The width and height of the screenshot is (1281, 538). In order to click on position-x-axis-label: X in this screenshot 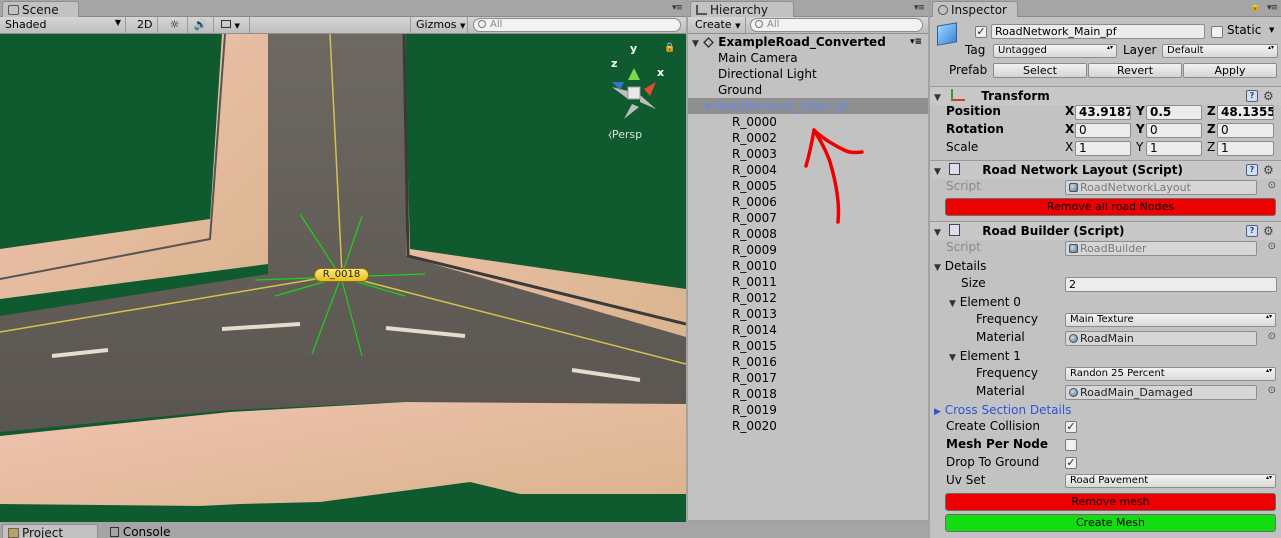, I will do `click(1069, 111)`.